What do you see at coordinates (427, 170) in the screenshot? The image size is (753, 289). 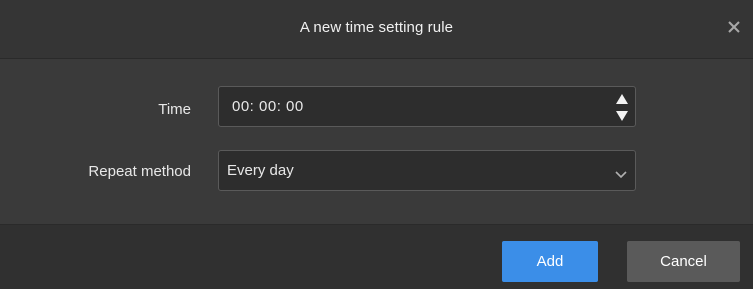 I see `repeat-method-select: Every day` at bounding box center [427, 170].